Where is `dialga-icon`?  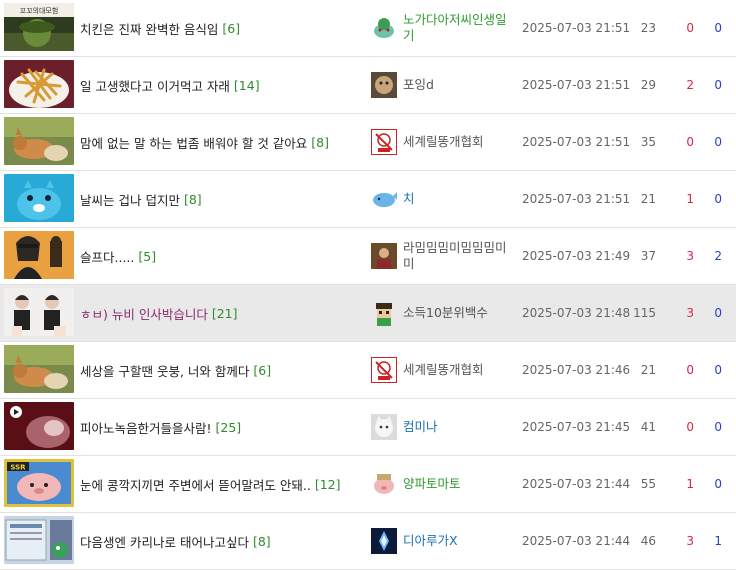 dialga-icon is located at coordinates (384, 541).